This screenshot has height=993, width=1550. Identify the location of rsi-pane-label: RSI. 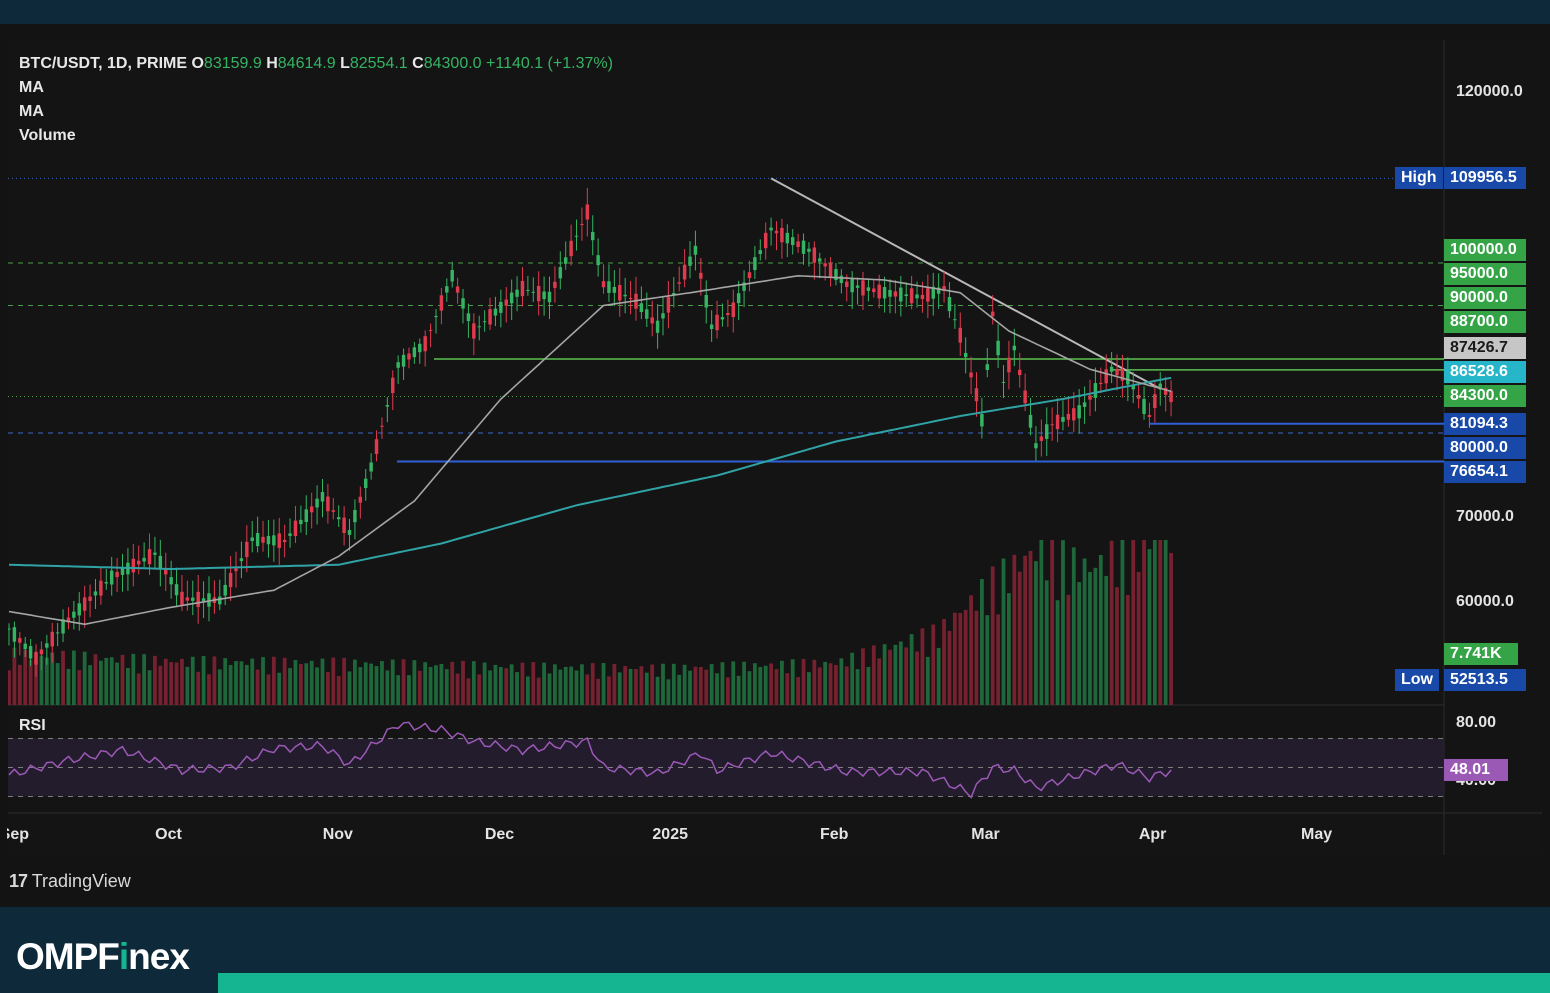
(32, 726).